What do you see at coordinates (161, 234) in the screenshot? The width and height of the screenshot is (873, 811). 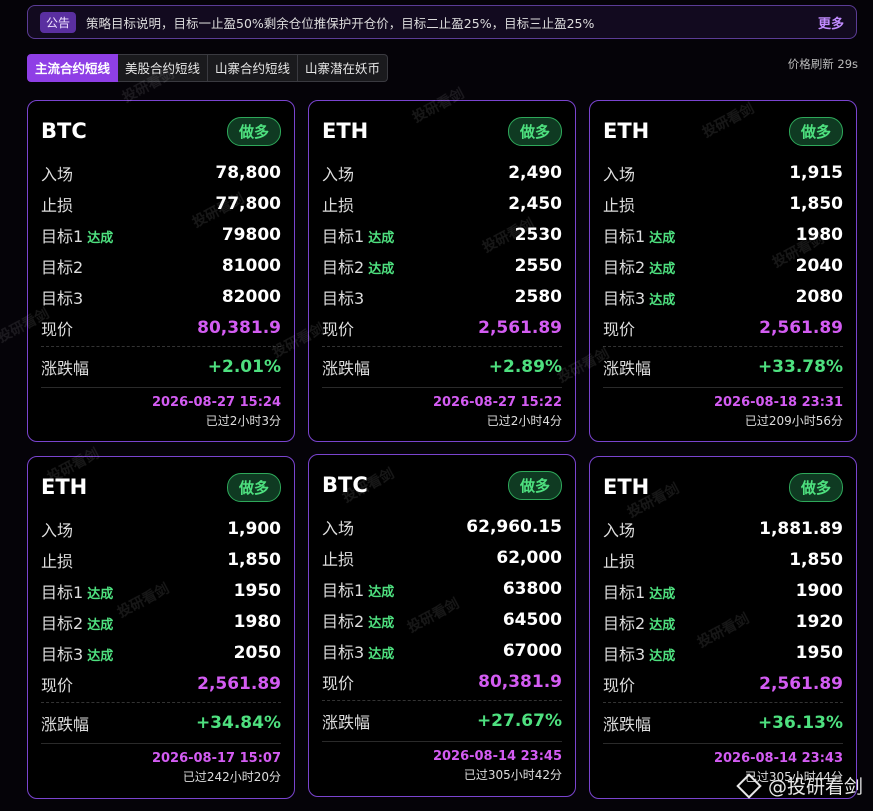 I see `target-1-row: 目标1 达成 79800` at bounding box center [161, 234].